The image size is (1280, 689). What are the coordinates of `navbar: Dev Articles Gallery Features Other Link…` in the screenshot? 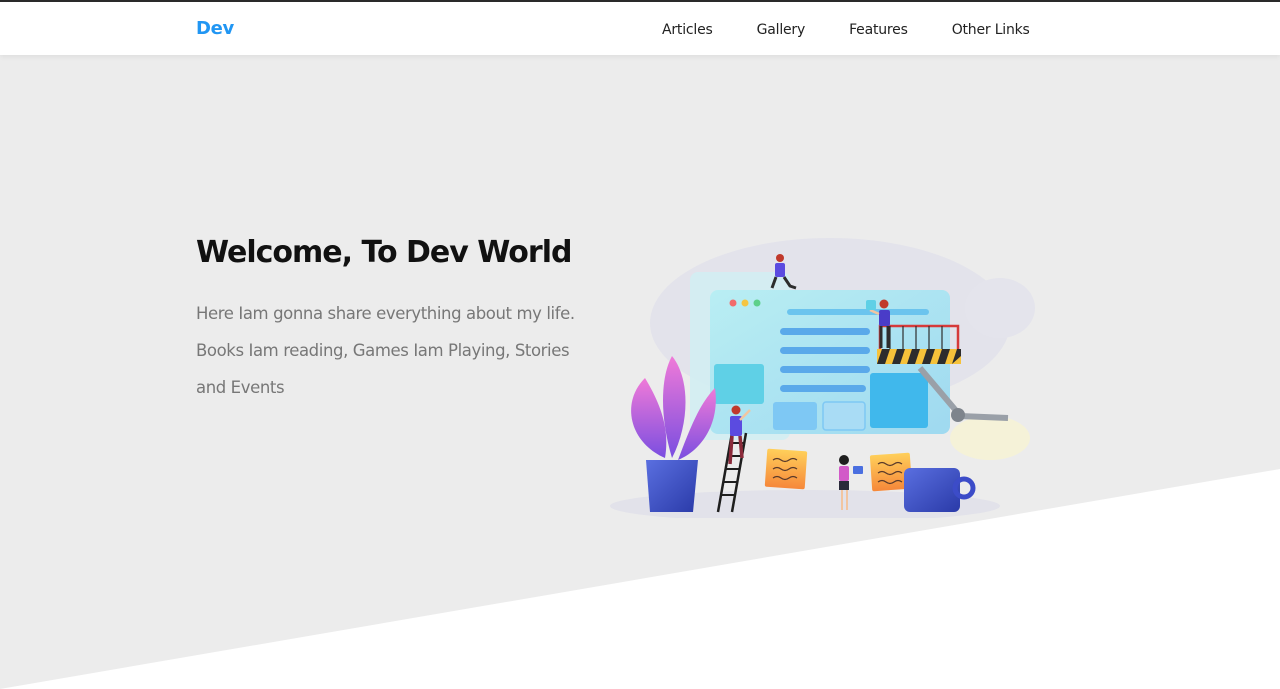 It's located at (640, 28).